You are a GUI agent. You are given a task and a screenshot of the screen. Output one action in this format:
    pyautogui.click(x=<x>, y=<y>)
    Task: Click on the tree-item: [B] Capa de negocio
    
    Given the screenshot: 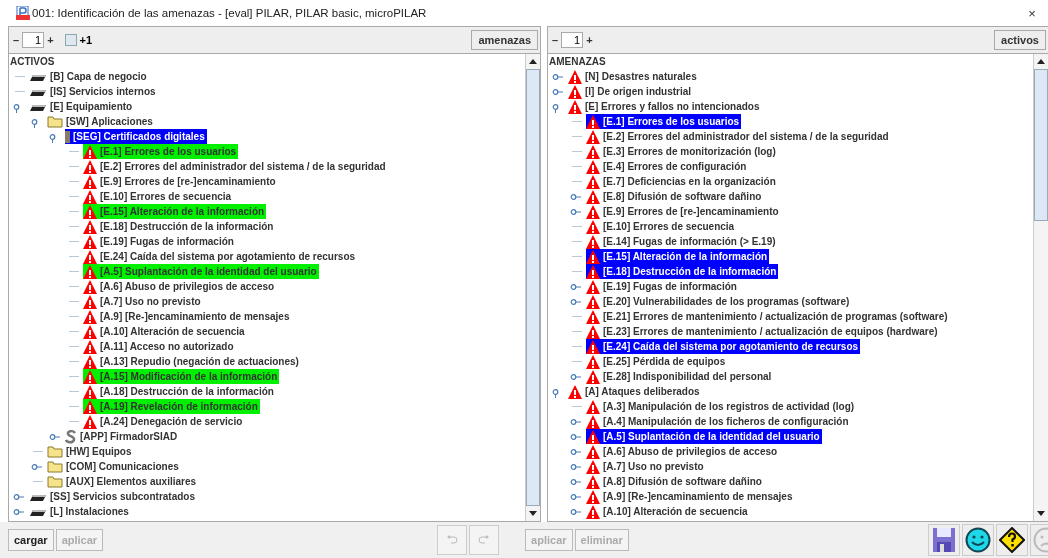 What is the action you would take?
    pyautogui.click(x=89, y=76)
    